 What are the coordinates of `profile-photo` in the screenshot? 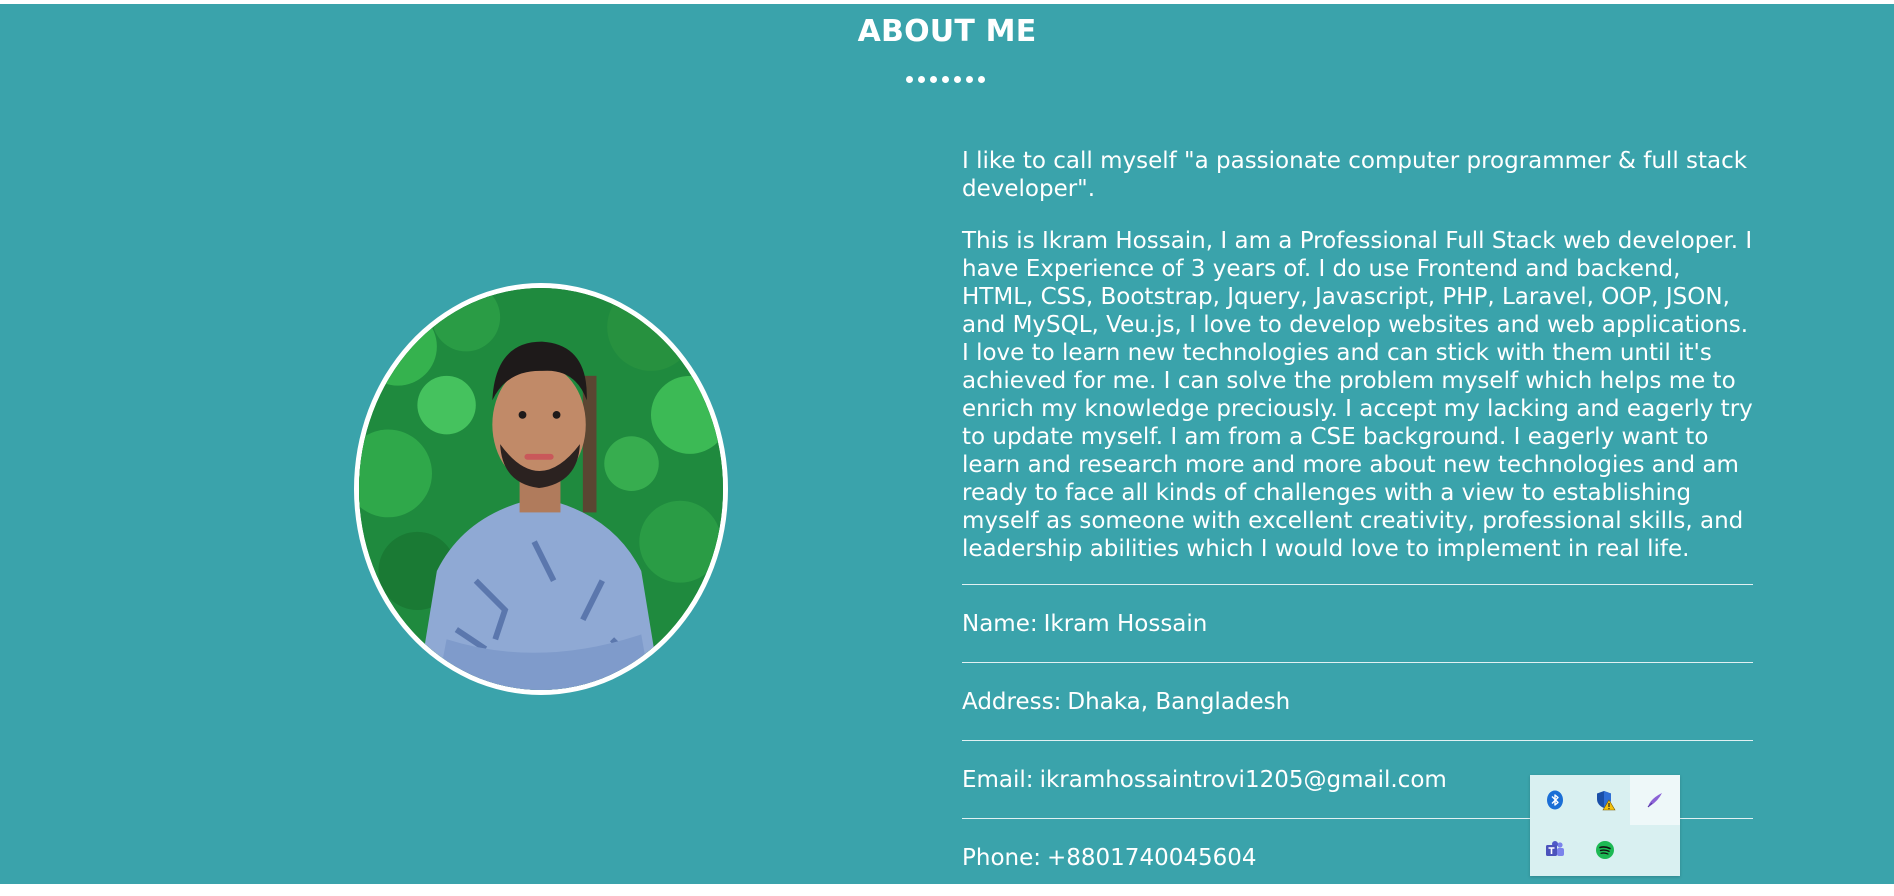 It's located at (541, 489).